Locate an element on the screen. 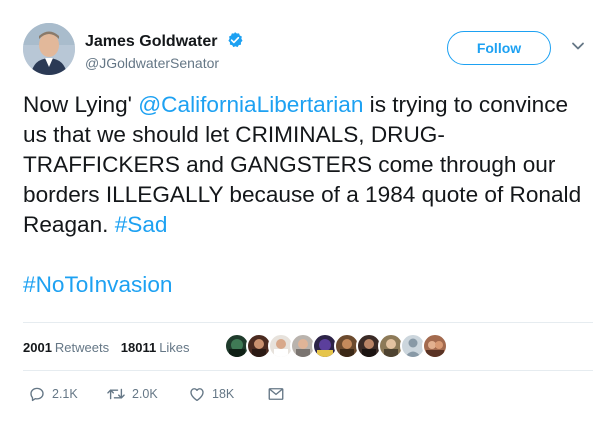 The image size is (610, 425). reply-icon is located at coordinates (37, 394).